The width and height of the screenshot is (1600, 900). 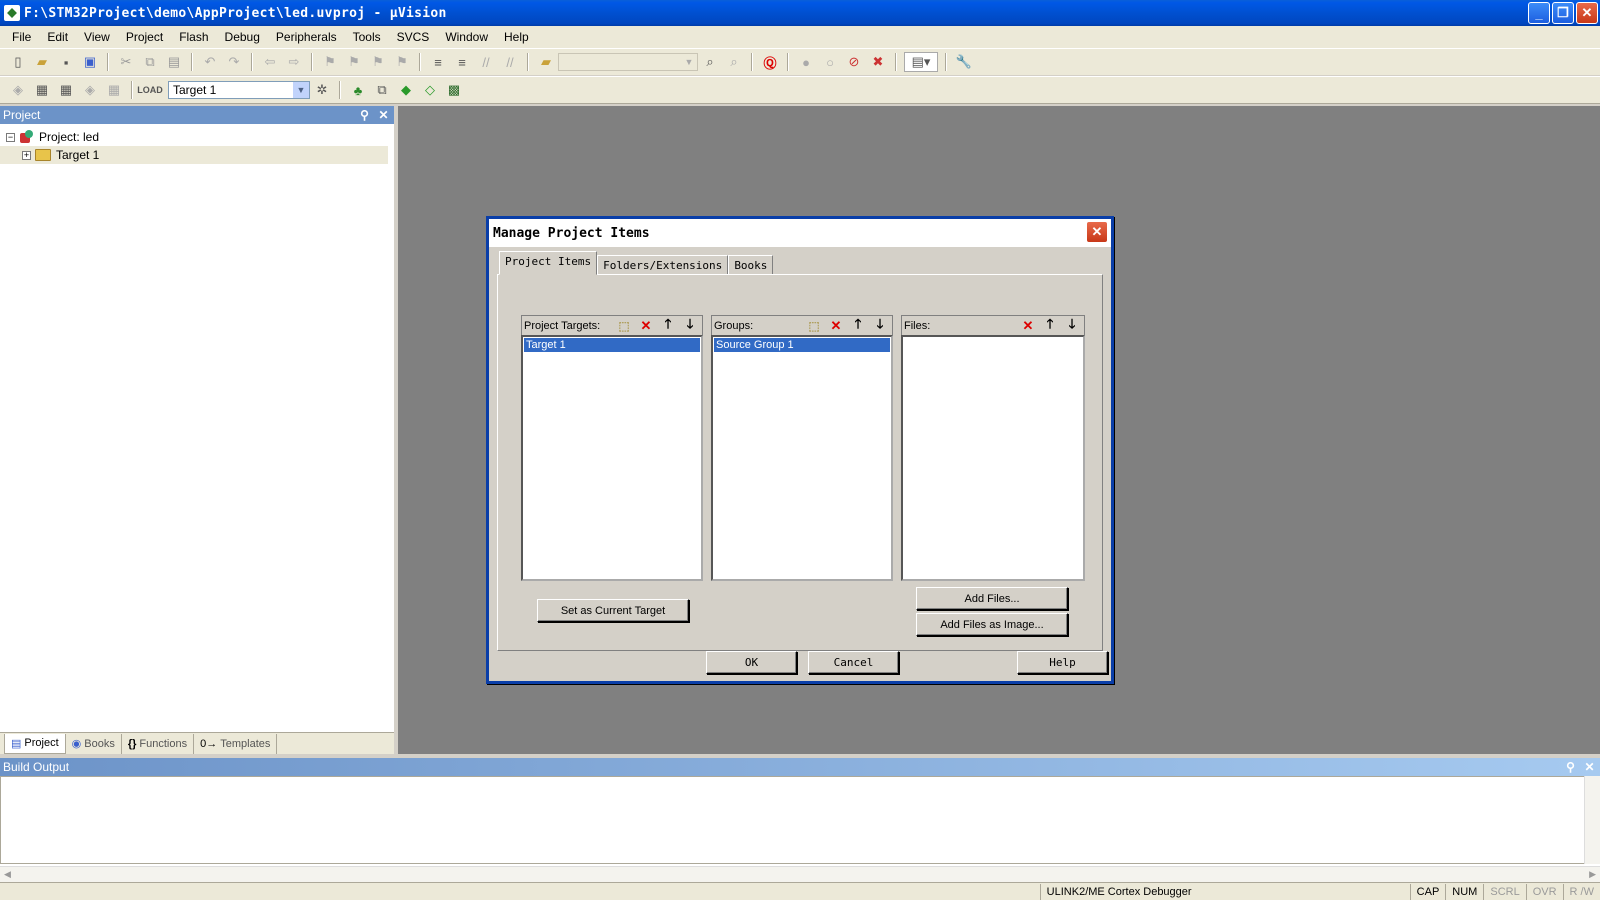 I want to click on help-button: Help, so click(x=1062, y=662).